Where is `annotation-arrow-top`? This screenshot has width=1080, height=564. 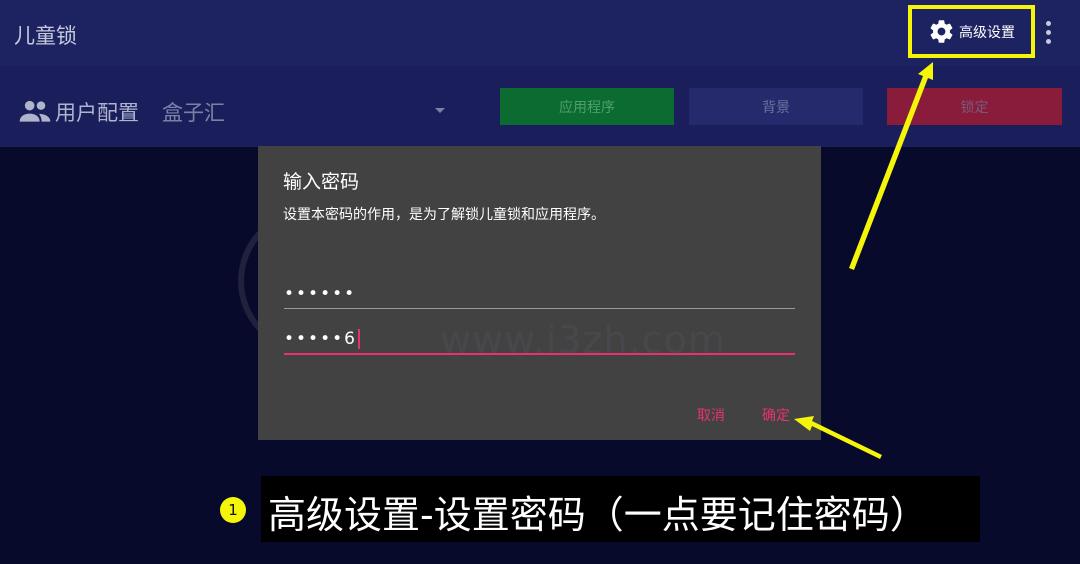 annotation-arrow-top is located at coordinates (891, 166).